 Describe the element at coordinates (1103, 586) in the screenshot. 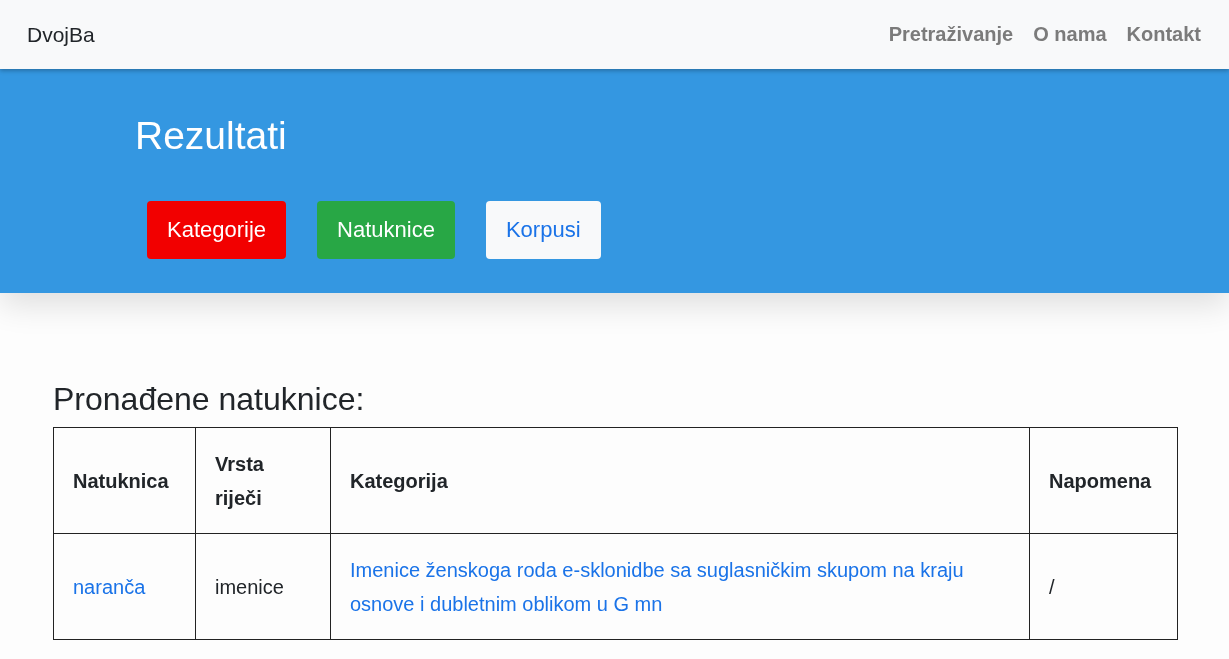

I see `table-cell: /` at that location.